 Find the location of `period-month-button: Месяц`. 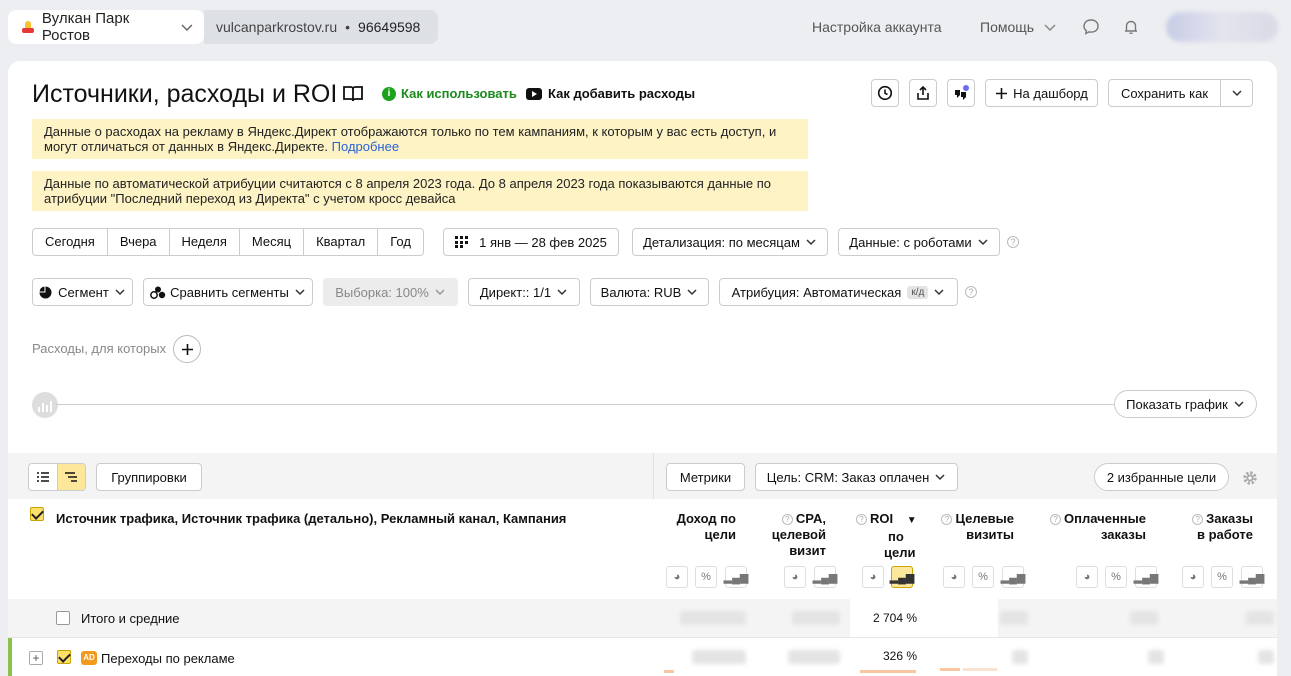

period-month-button: Месяц is located at coordinates (272, 242).